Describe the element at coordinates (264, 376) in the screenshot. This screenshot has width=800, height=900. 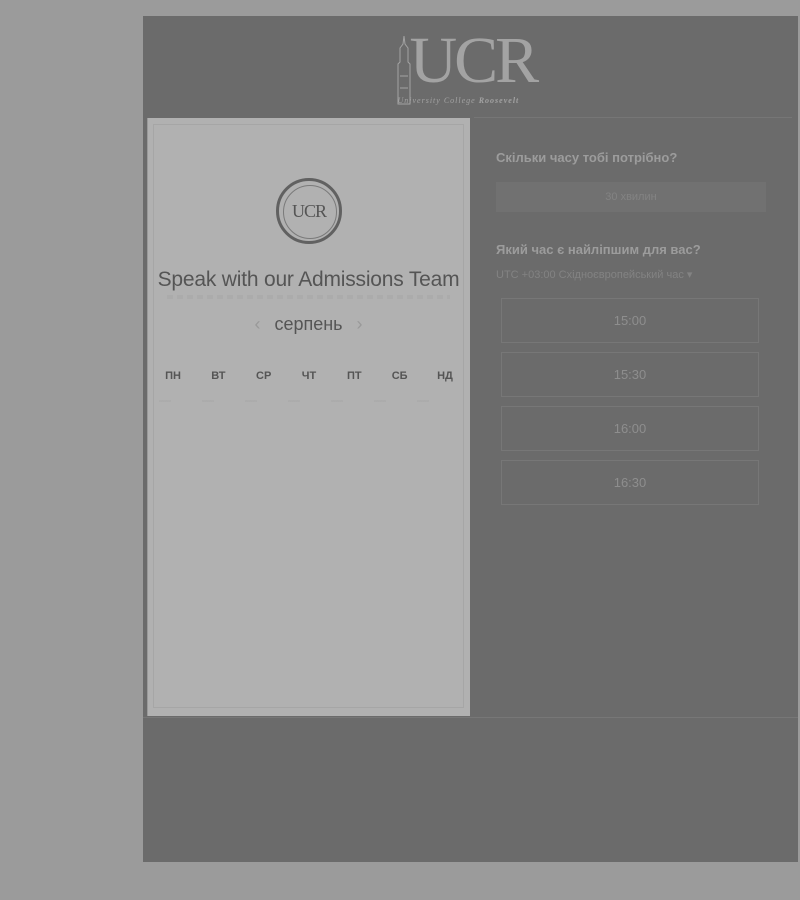
I see `weekday-wed: СР` at that location.